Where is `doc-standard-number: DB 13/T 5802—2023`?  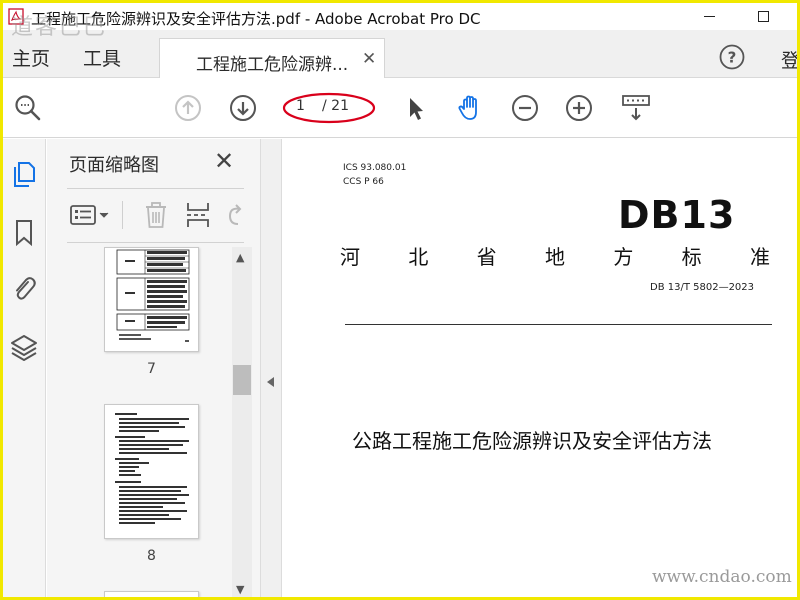 doc-standard-number: DB 13/T 5802—2023 is located at coordinates (702, 287).